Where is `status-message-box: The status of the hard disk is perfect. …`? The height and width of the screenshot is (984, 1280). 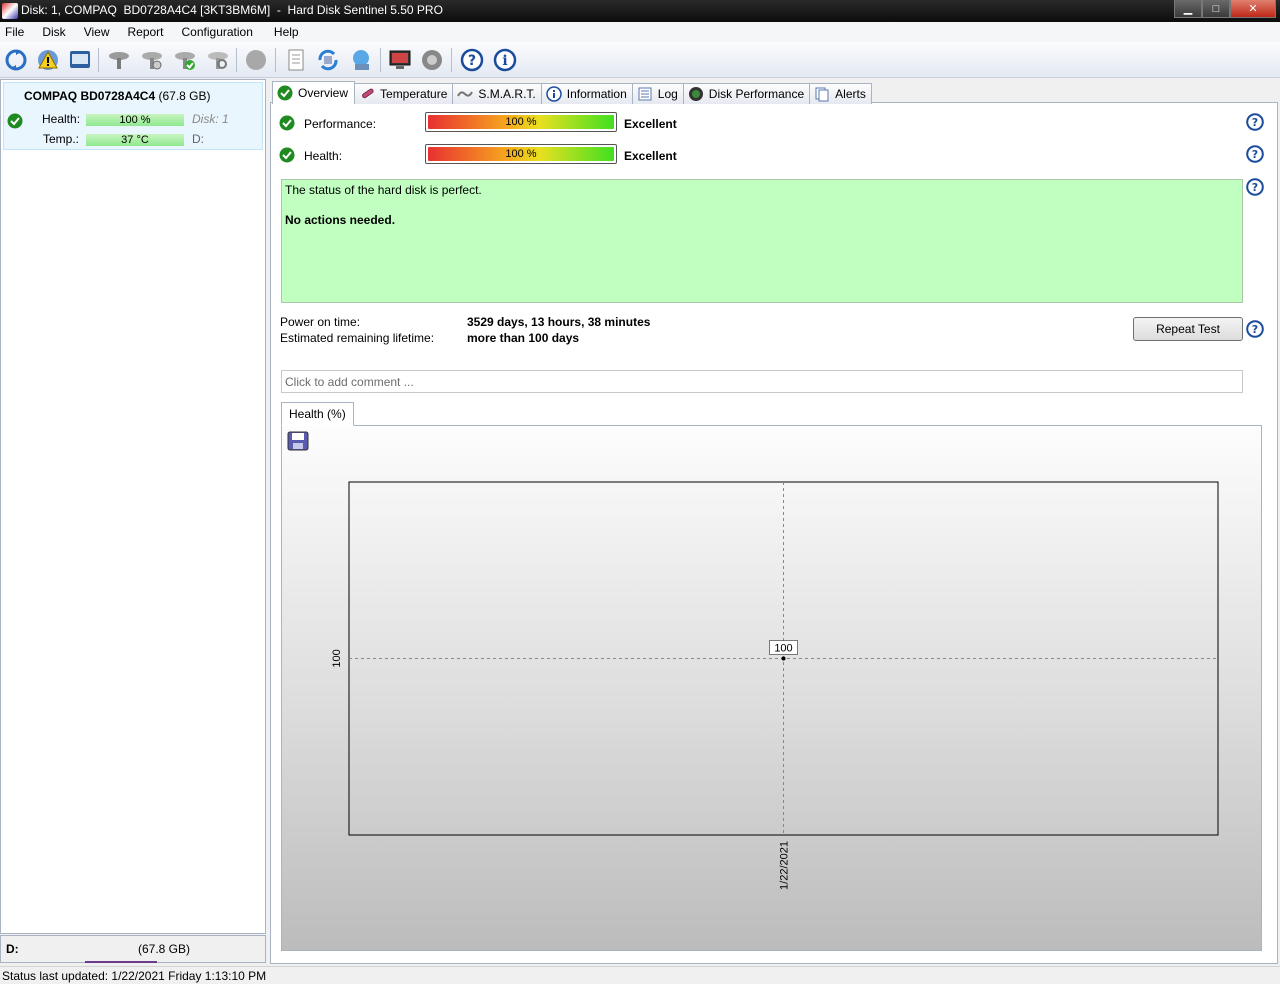 status-message-box: The status of the hard disk is perfect. … is located at coordinates (762, 241).